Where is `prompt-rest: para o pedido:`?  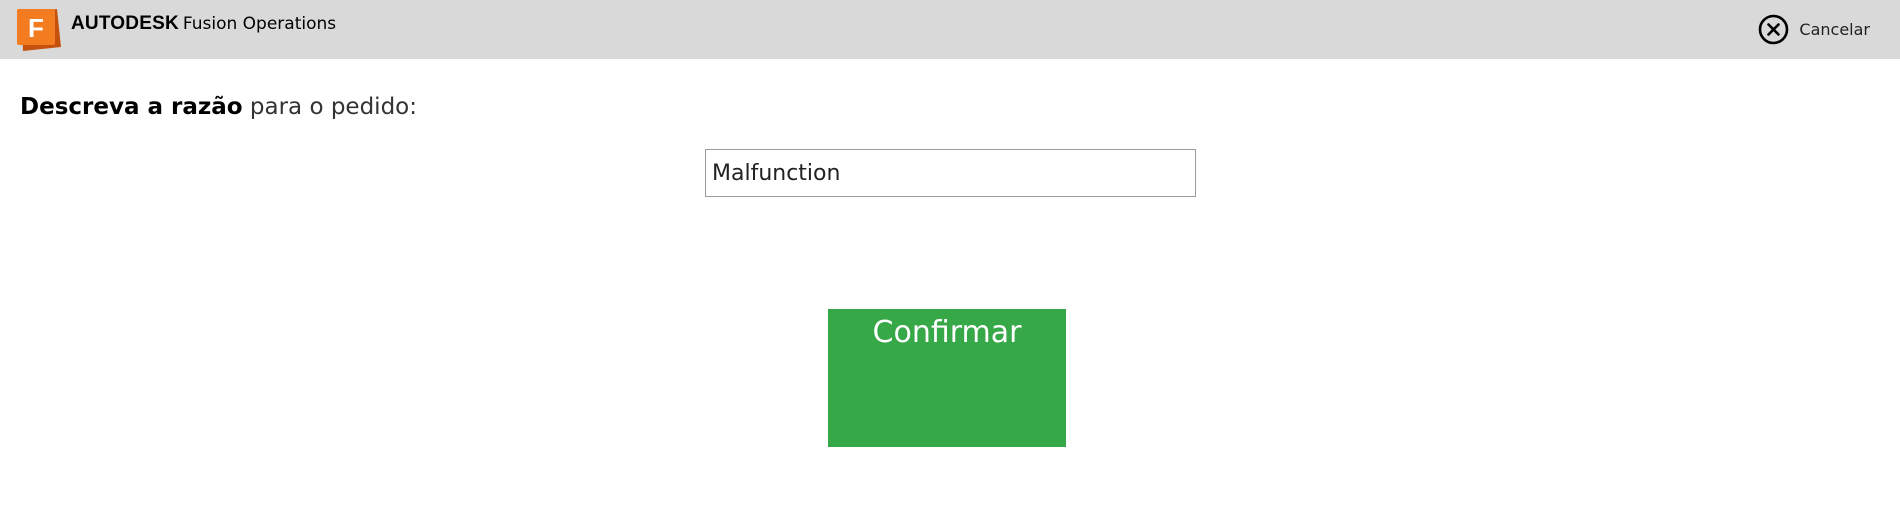 prompt-rest: para o pedido: is located at coordinates (333, 107).